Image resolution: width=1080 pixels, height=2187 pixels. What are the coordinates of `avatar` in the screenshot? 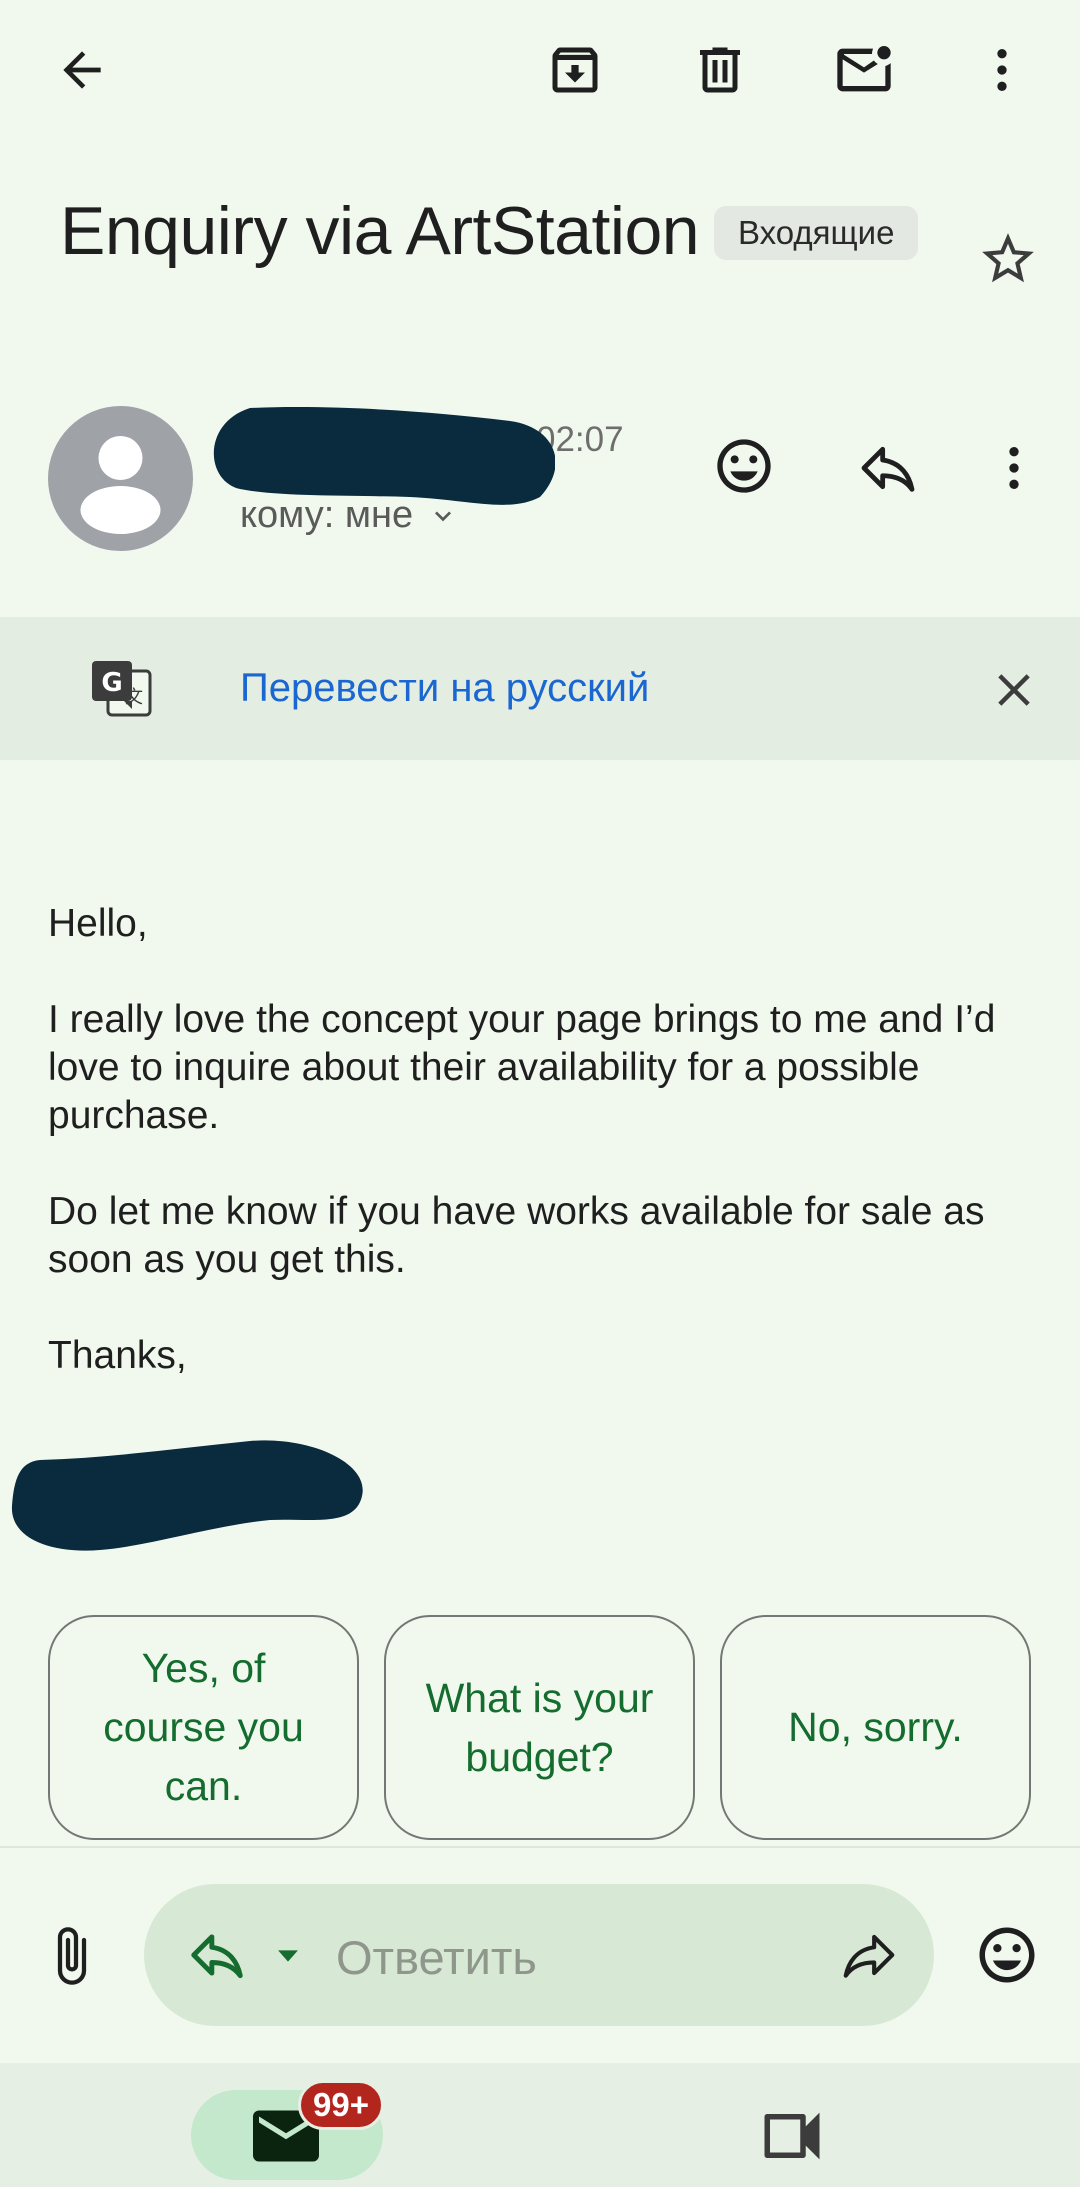 It's located at (120, 478).